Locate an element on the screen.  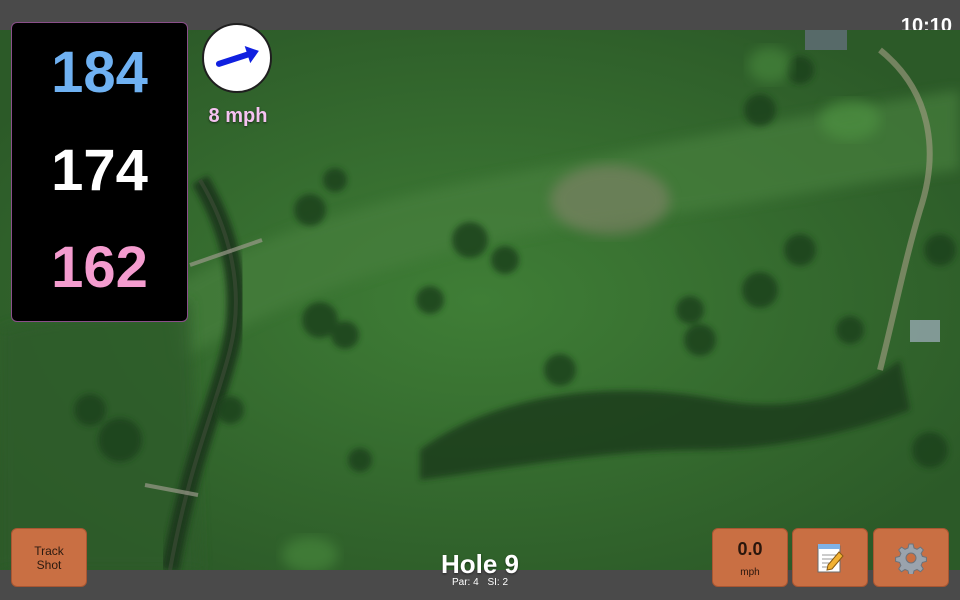
hole-meta: Par: 4 SI: 2 is located at coordinates (480, 582).